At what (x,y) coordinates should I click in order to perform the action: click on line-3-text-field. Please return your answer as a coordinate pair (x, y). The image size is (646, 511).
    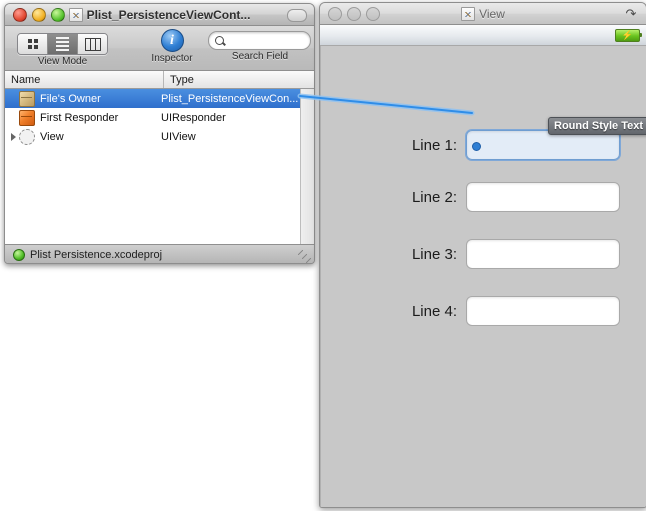
    Looking at the image, I should click on (543, 254).